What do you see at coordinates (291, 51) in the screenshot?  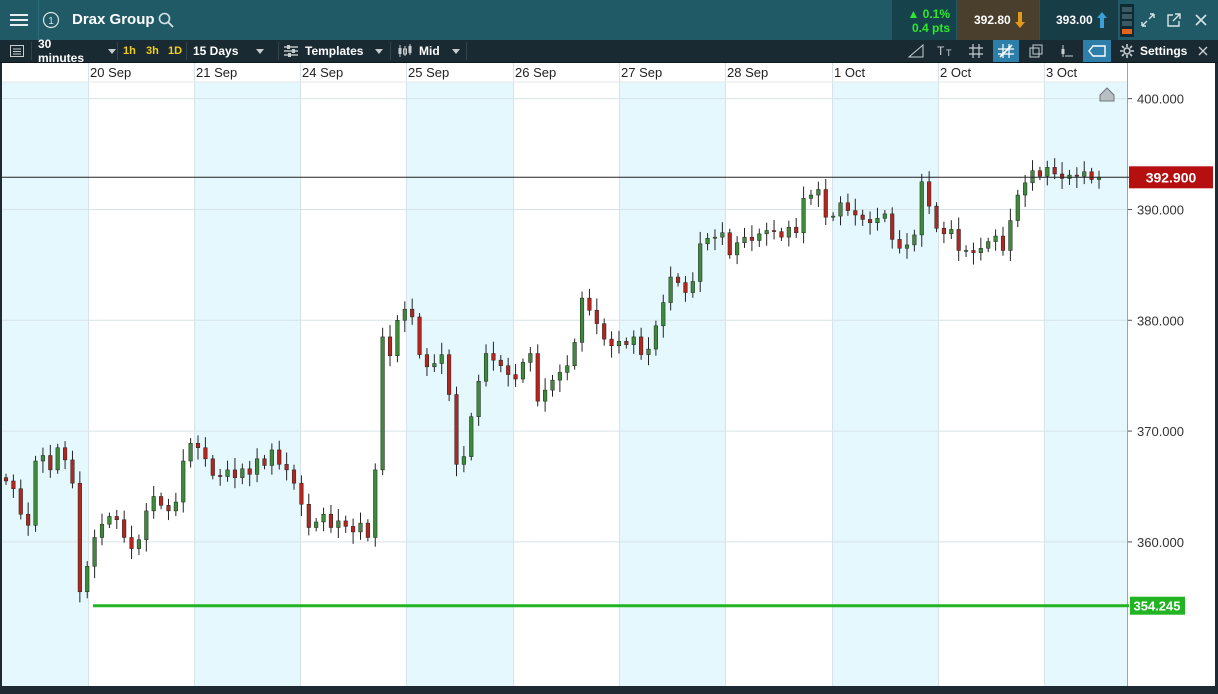 I see `templates-icon` at bounding box center [291, 51].